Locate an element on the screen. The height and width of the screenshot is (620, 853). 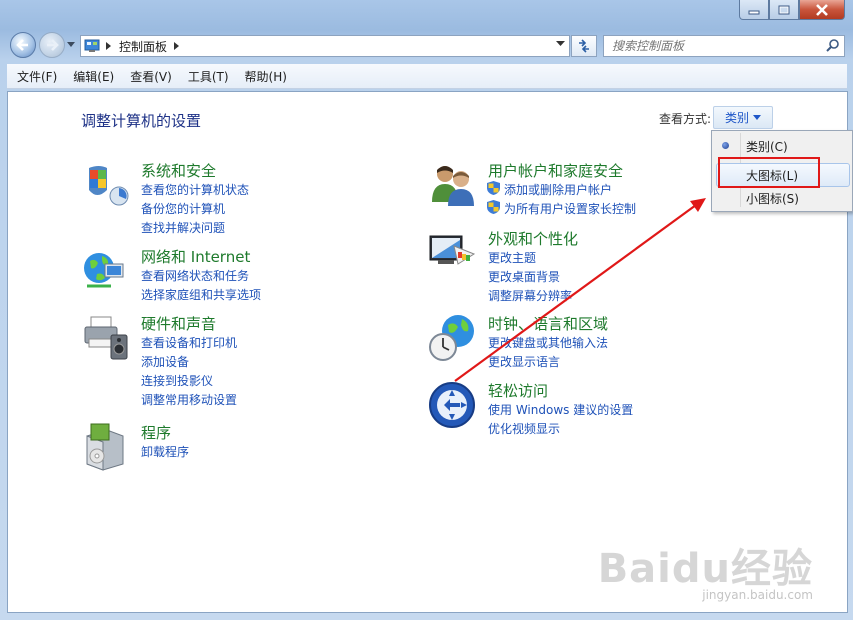
watermark-brand: Baidu经验 is located at coordinates (705, 569).